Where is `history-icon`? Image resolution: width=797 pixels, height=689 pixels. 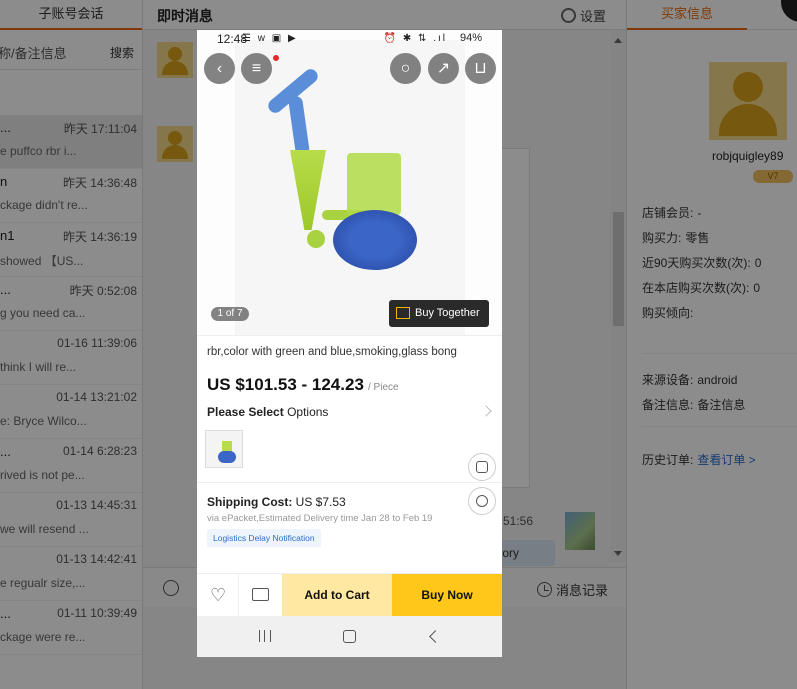
history-icon is located at coordinates (482, 501).